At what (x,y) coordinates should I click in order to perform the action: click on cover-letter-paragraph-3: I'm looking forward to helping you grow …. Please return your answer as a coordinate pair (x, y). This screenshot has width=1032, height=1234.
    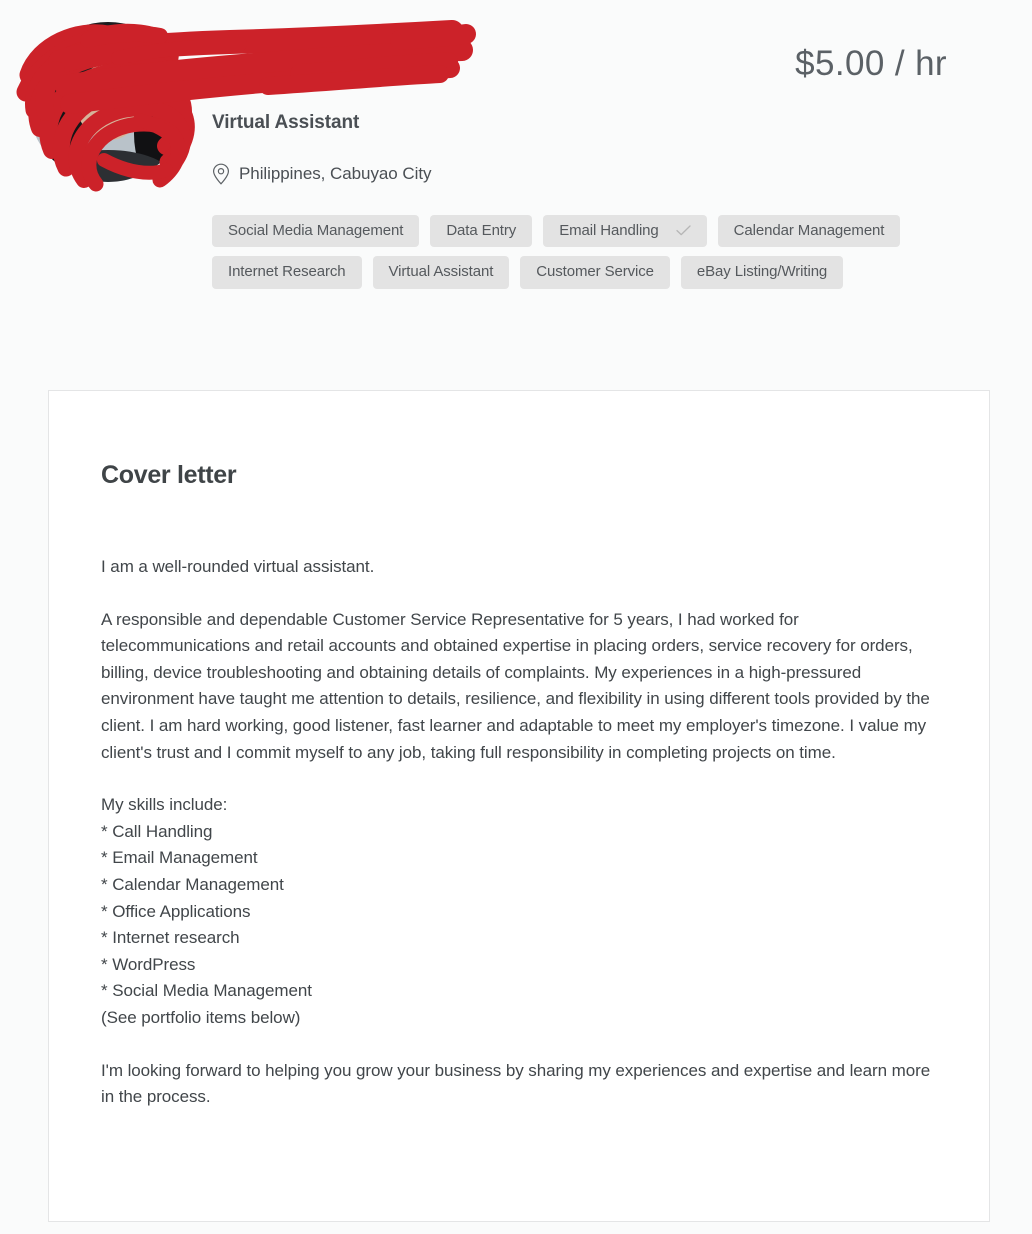
    Looking at the image, I should click on (516, 1083).